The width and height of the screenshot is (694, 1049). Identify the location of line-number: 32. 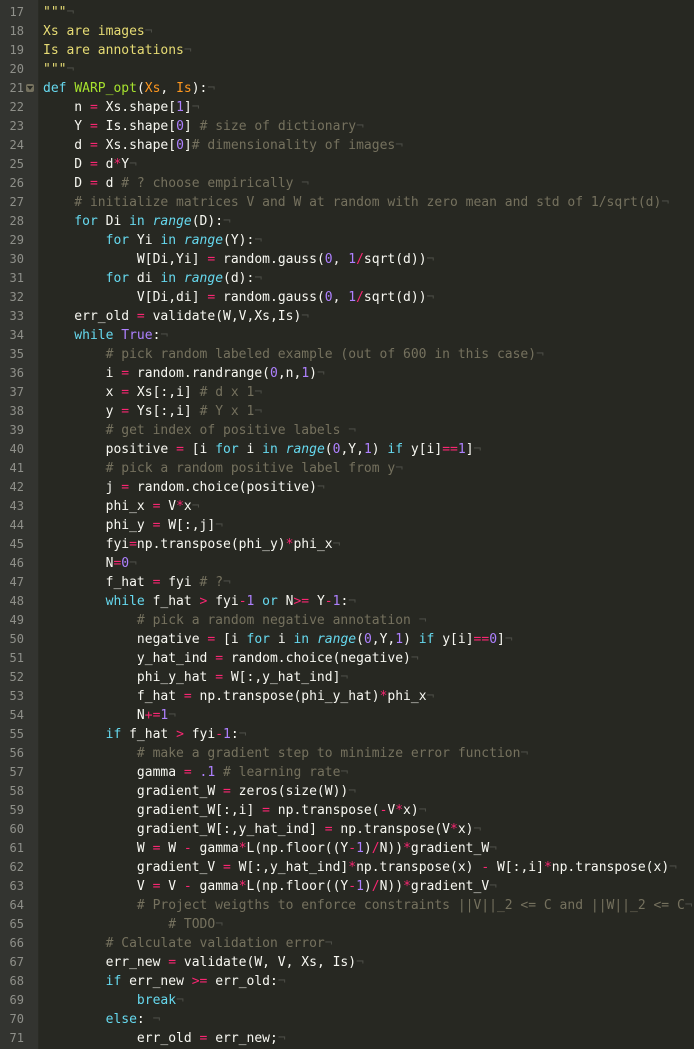
(16, 297).